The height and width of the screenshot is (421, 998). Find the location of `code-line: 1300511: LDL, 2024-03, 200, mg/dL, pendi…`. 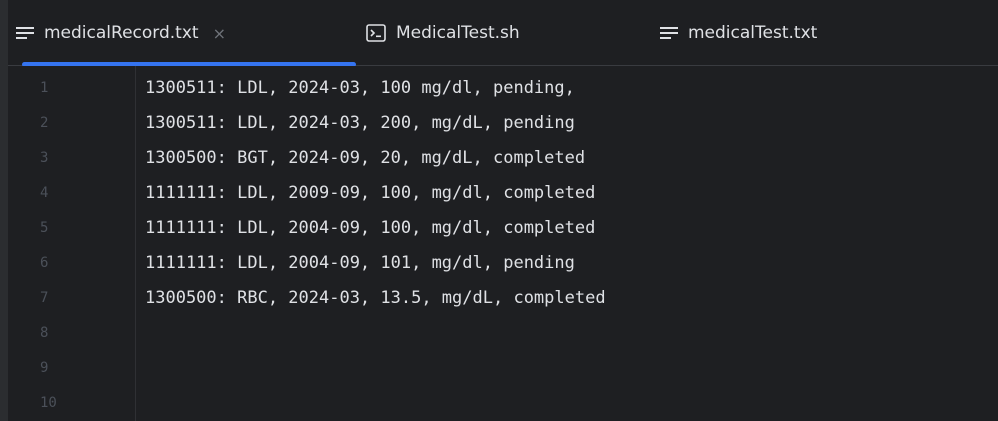

code-line: 1300511: LDL, 2024-03, 200, mg/dL, pendi… is located at coordinates (360, 123).